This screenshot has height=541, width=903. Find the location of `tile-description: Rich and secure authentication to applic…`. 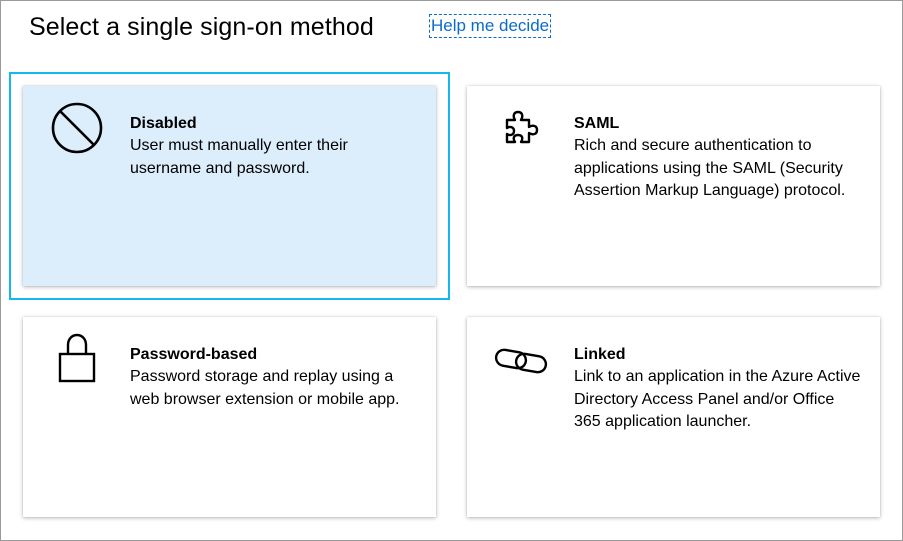

tile-description: Rich and secure authentication to applic… is located at coordinates (710, 168).